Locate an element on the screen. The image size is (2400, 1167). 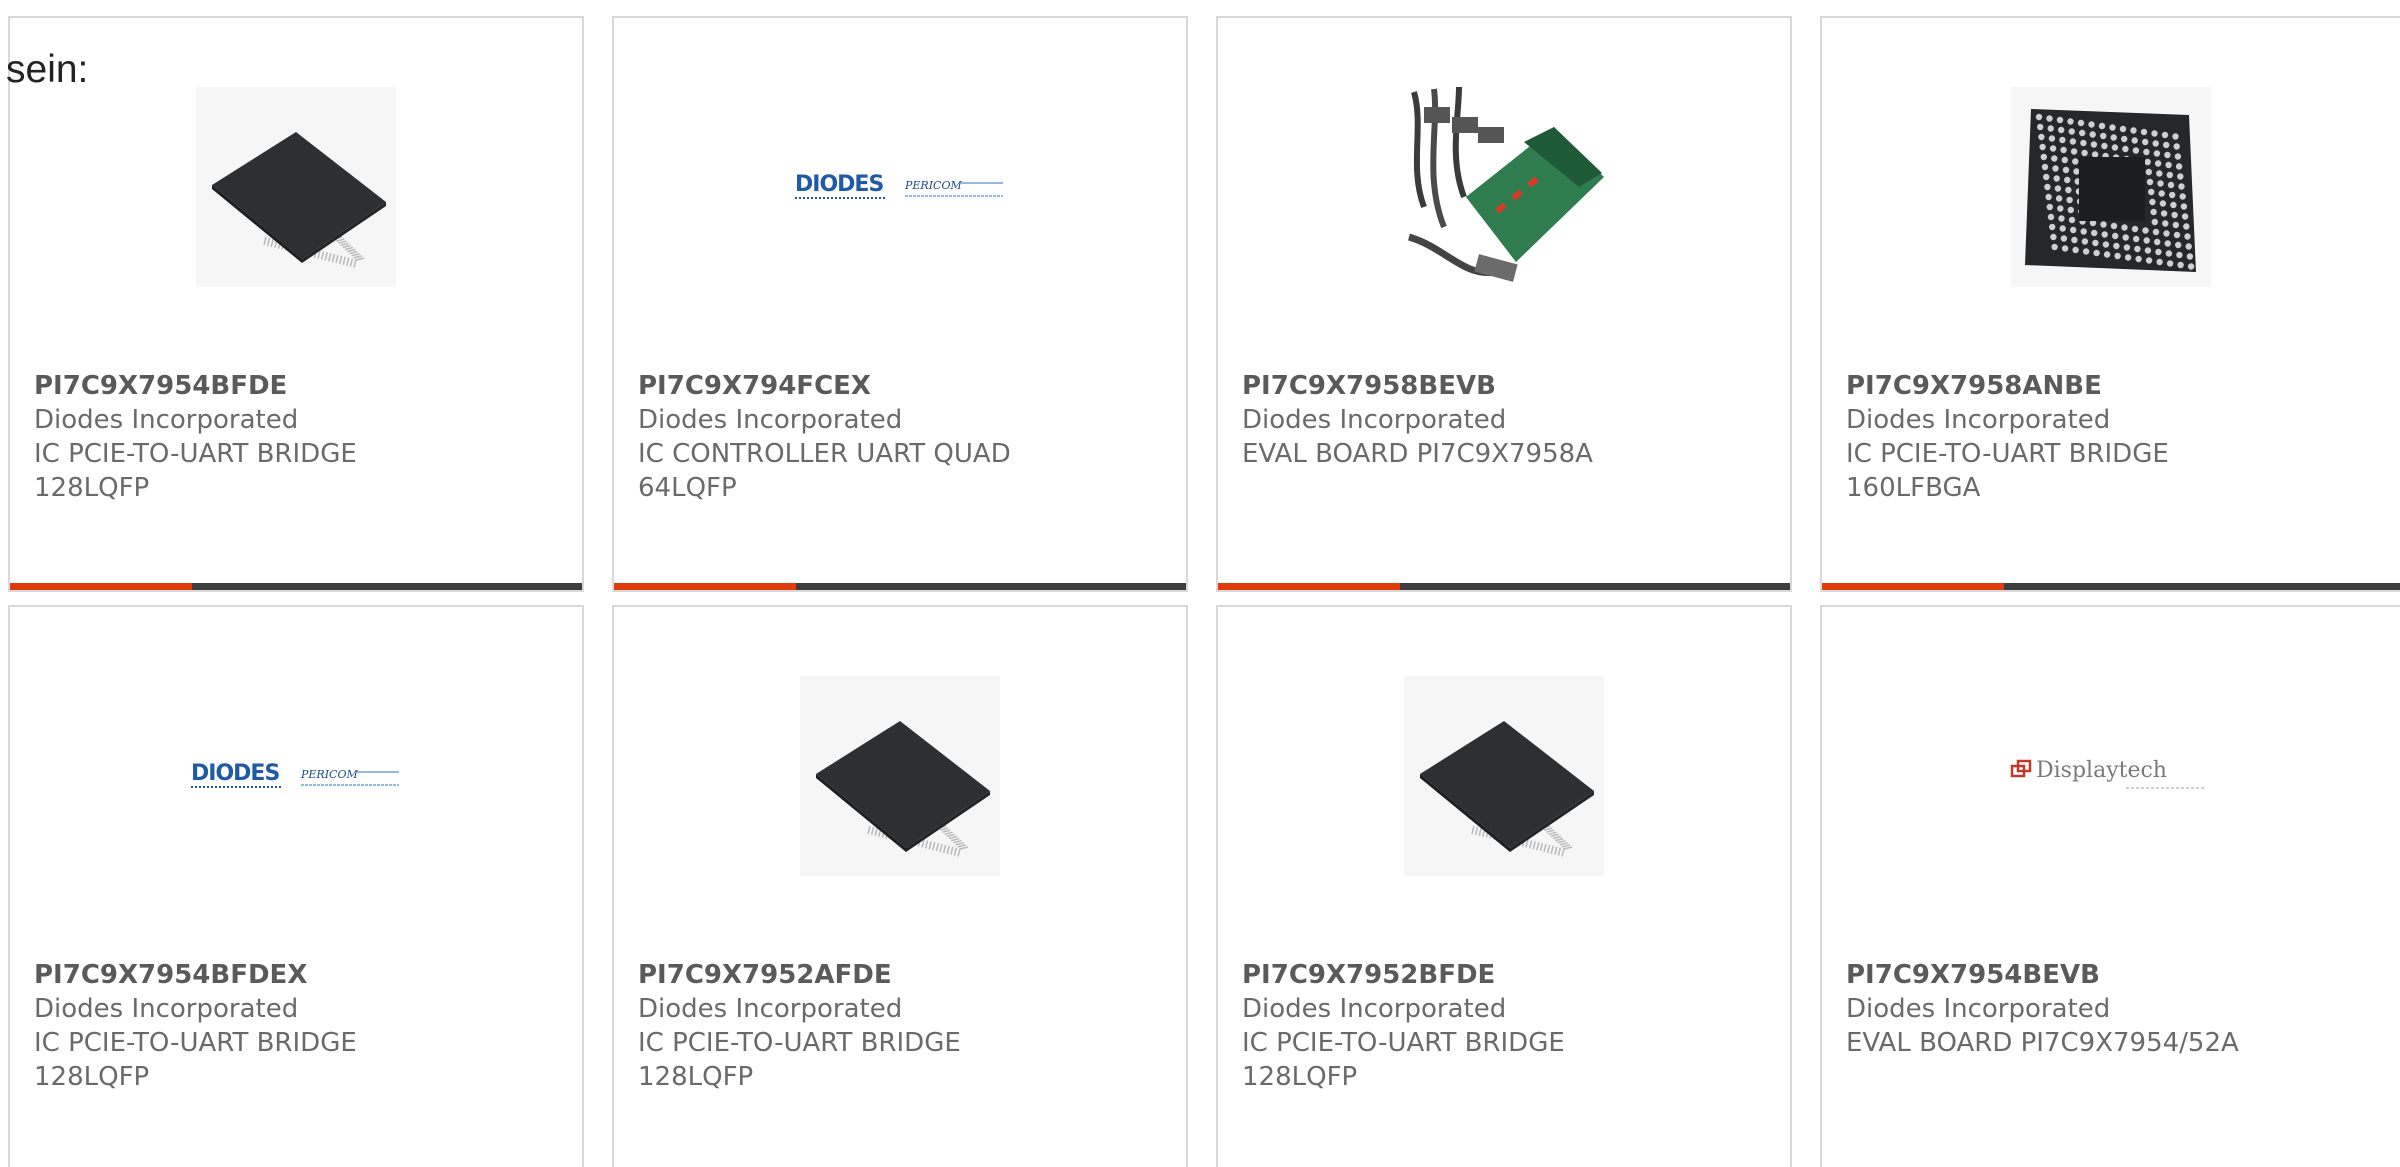
description: EVAL BOARD PI7C9X7954/52A is located at coordinates (2042, 1043).